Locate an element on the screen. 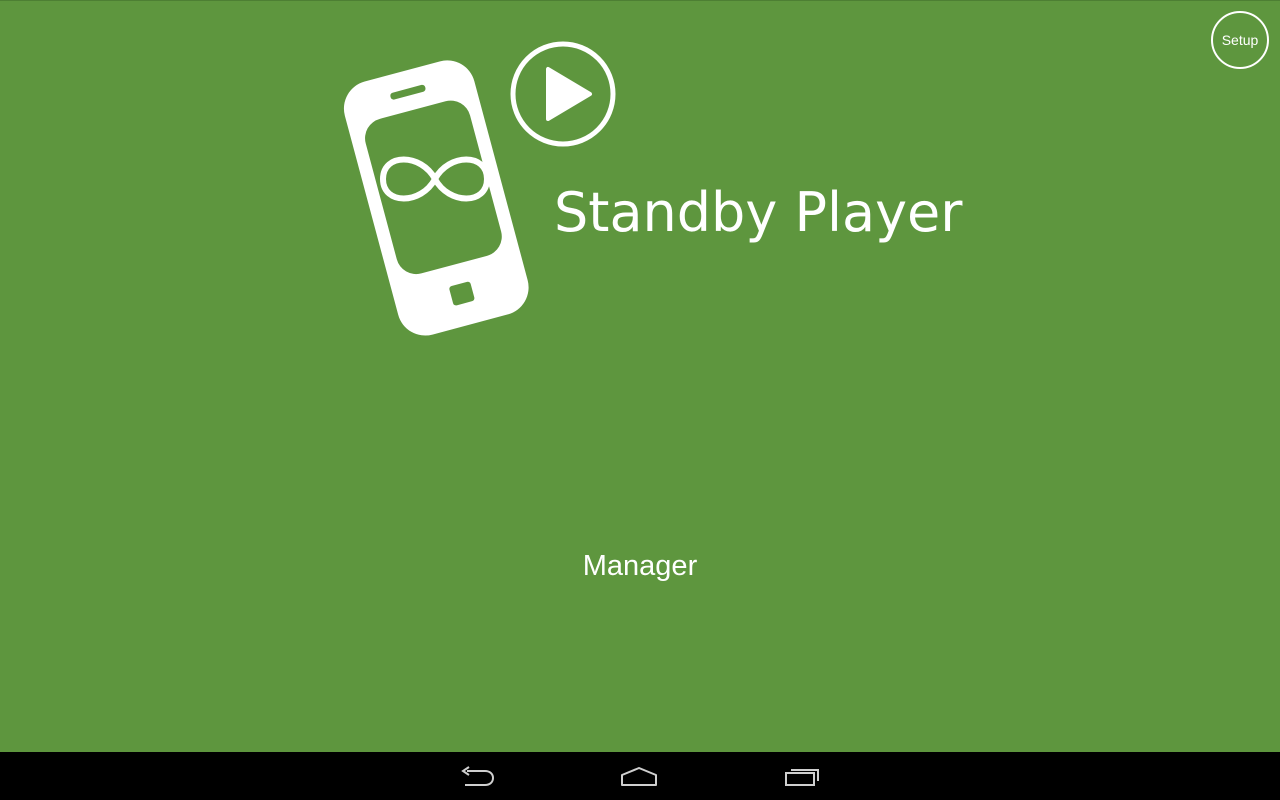 The image size is (1280, 800). app-title: Standby Player is located at coordinates (758, 212).